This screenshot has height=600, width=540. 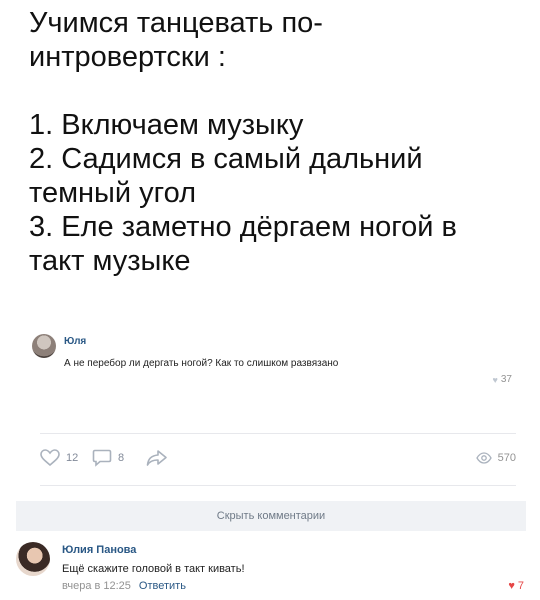 What do you see at coordinates (50, 458) in the screenshot?
I see `heart-outline-icon` at bounding box center [50, 458].